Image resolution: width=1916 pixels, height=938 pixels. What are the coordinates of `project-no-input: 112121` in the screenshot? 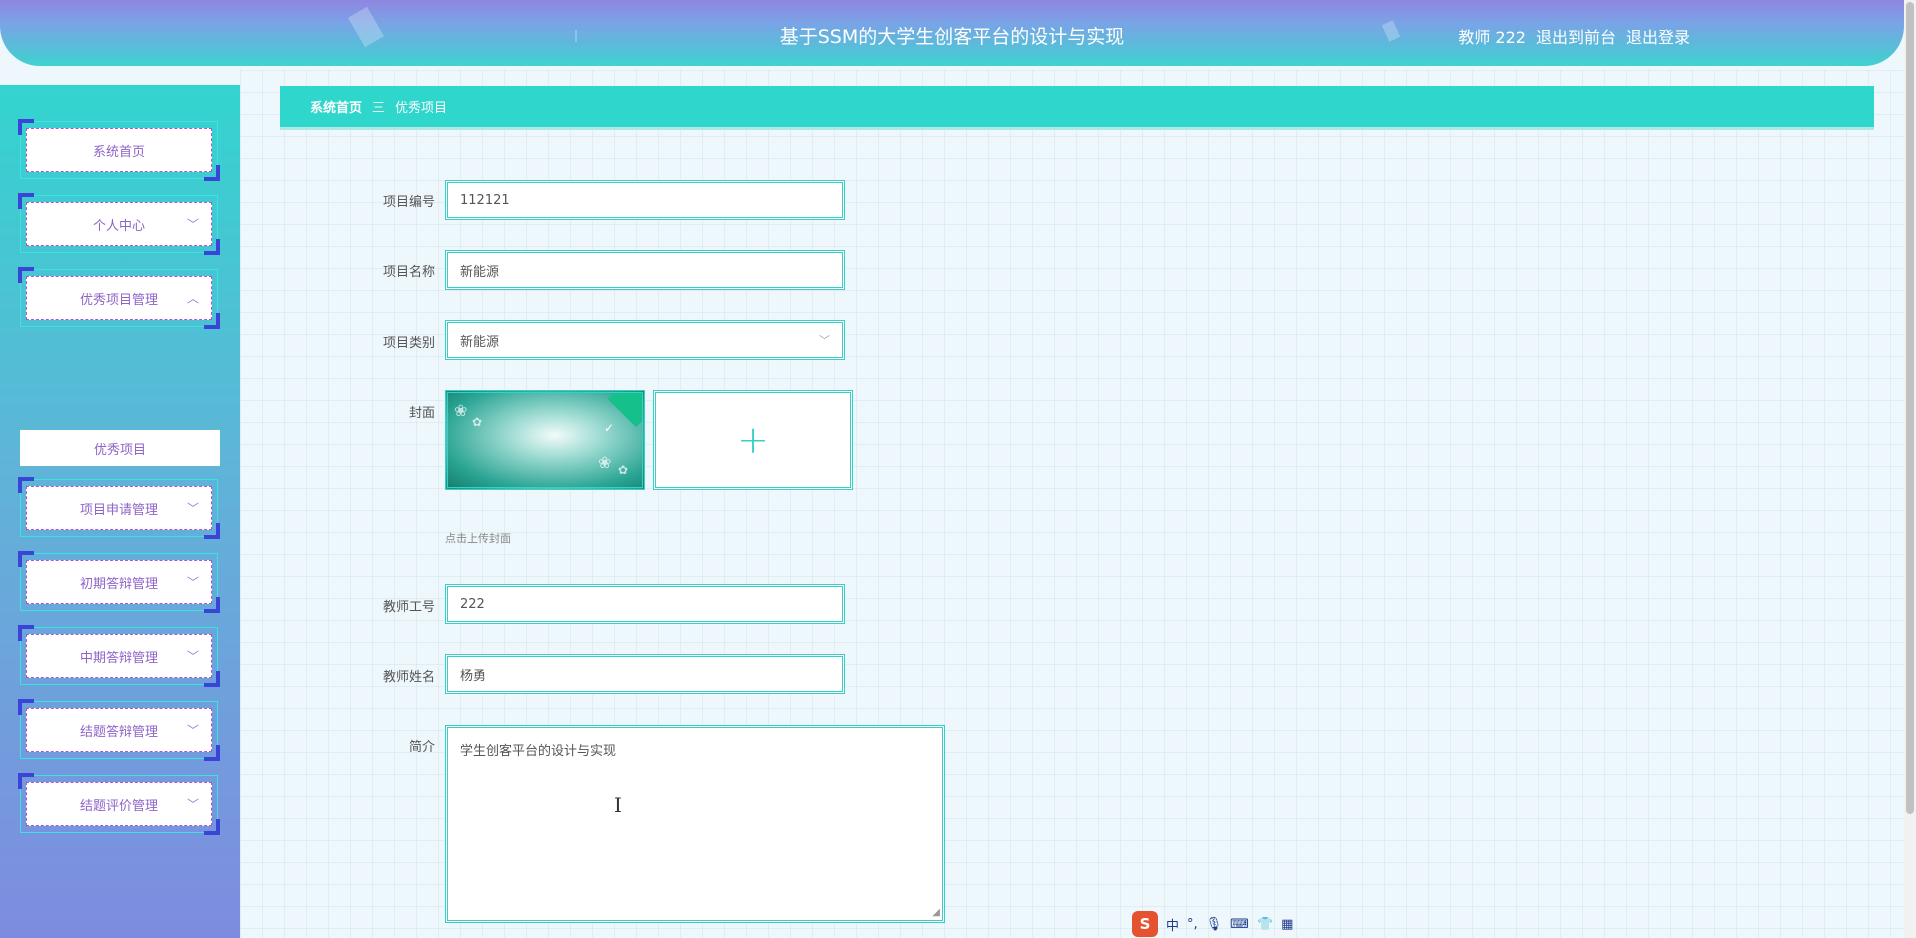 It's located at (645, 200).